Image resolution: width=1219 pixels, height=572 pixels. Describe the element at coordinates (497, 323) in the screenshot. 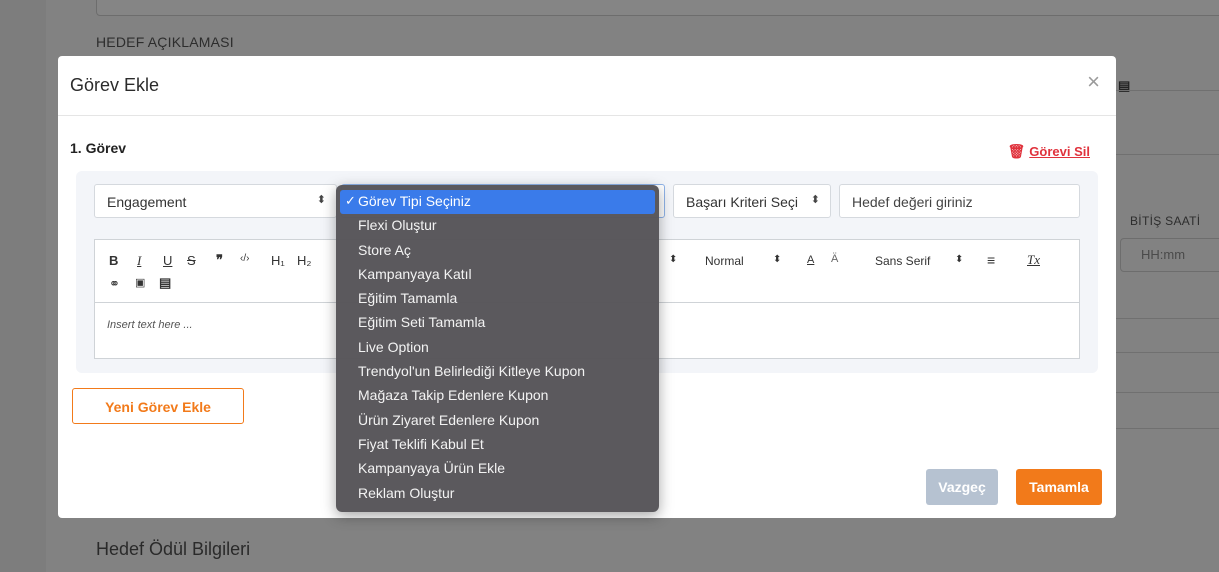

I see `dropdown-option: Eğitim Seti Tamamla` at that location.